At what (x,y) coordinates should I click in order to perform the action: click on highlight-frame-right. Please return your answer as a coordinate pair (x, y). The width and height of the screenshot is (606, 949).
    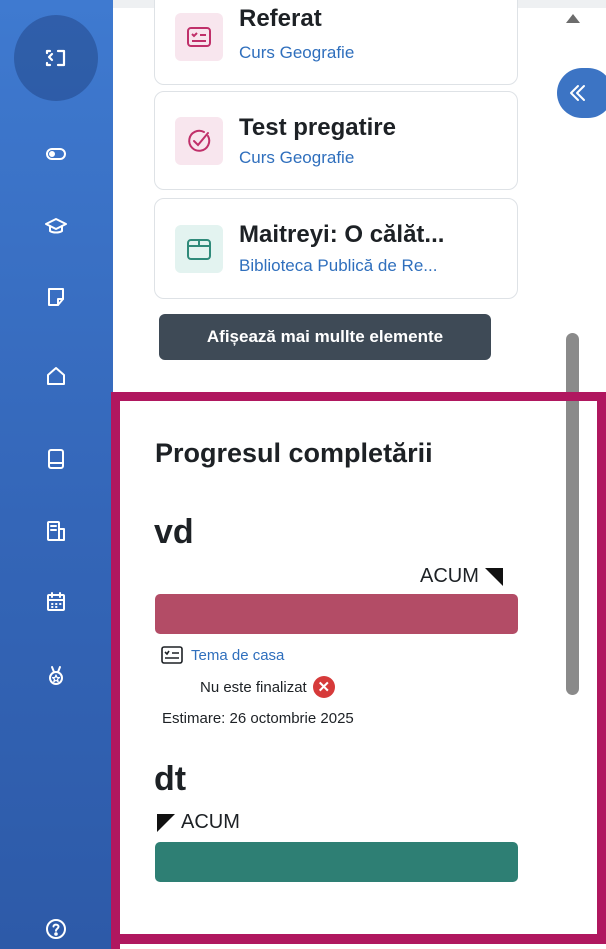
    Looking at the image, I should click on (601, 668).